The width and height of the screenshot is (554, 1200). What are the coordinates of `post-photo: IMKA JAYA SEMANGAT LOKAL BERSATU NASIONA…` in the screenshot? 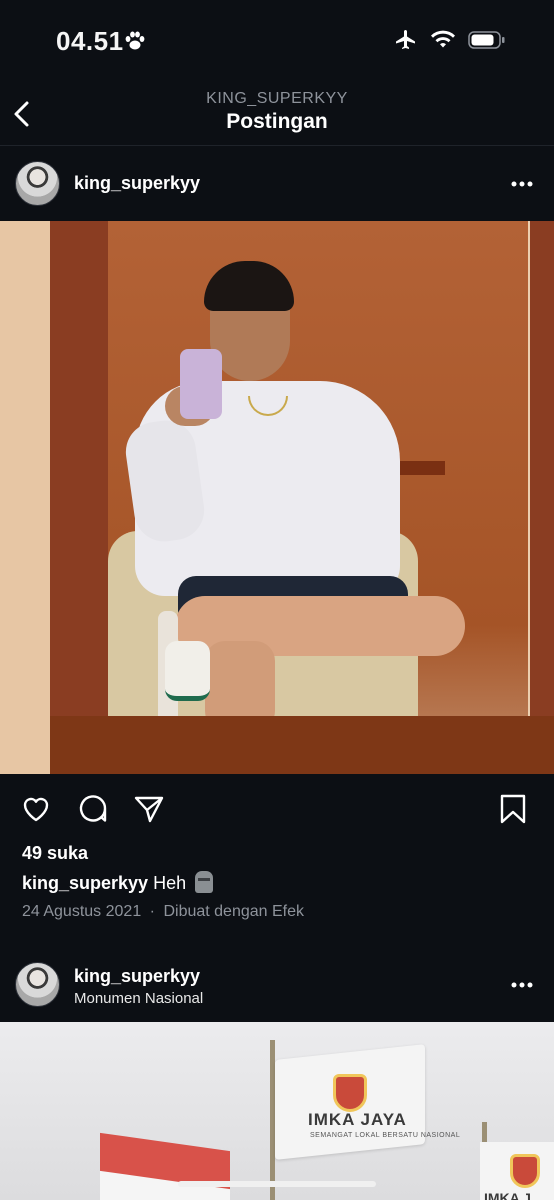 It's located at (277, 1111).